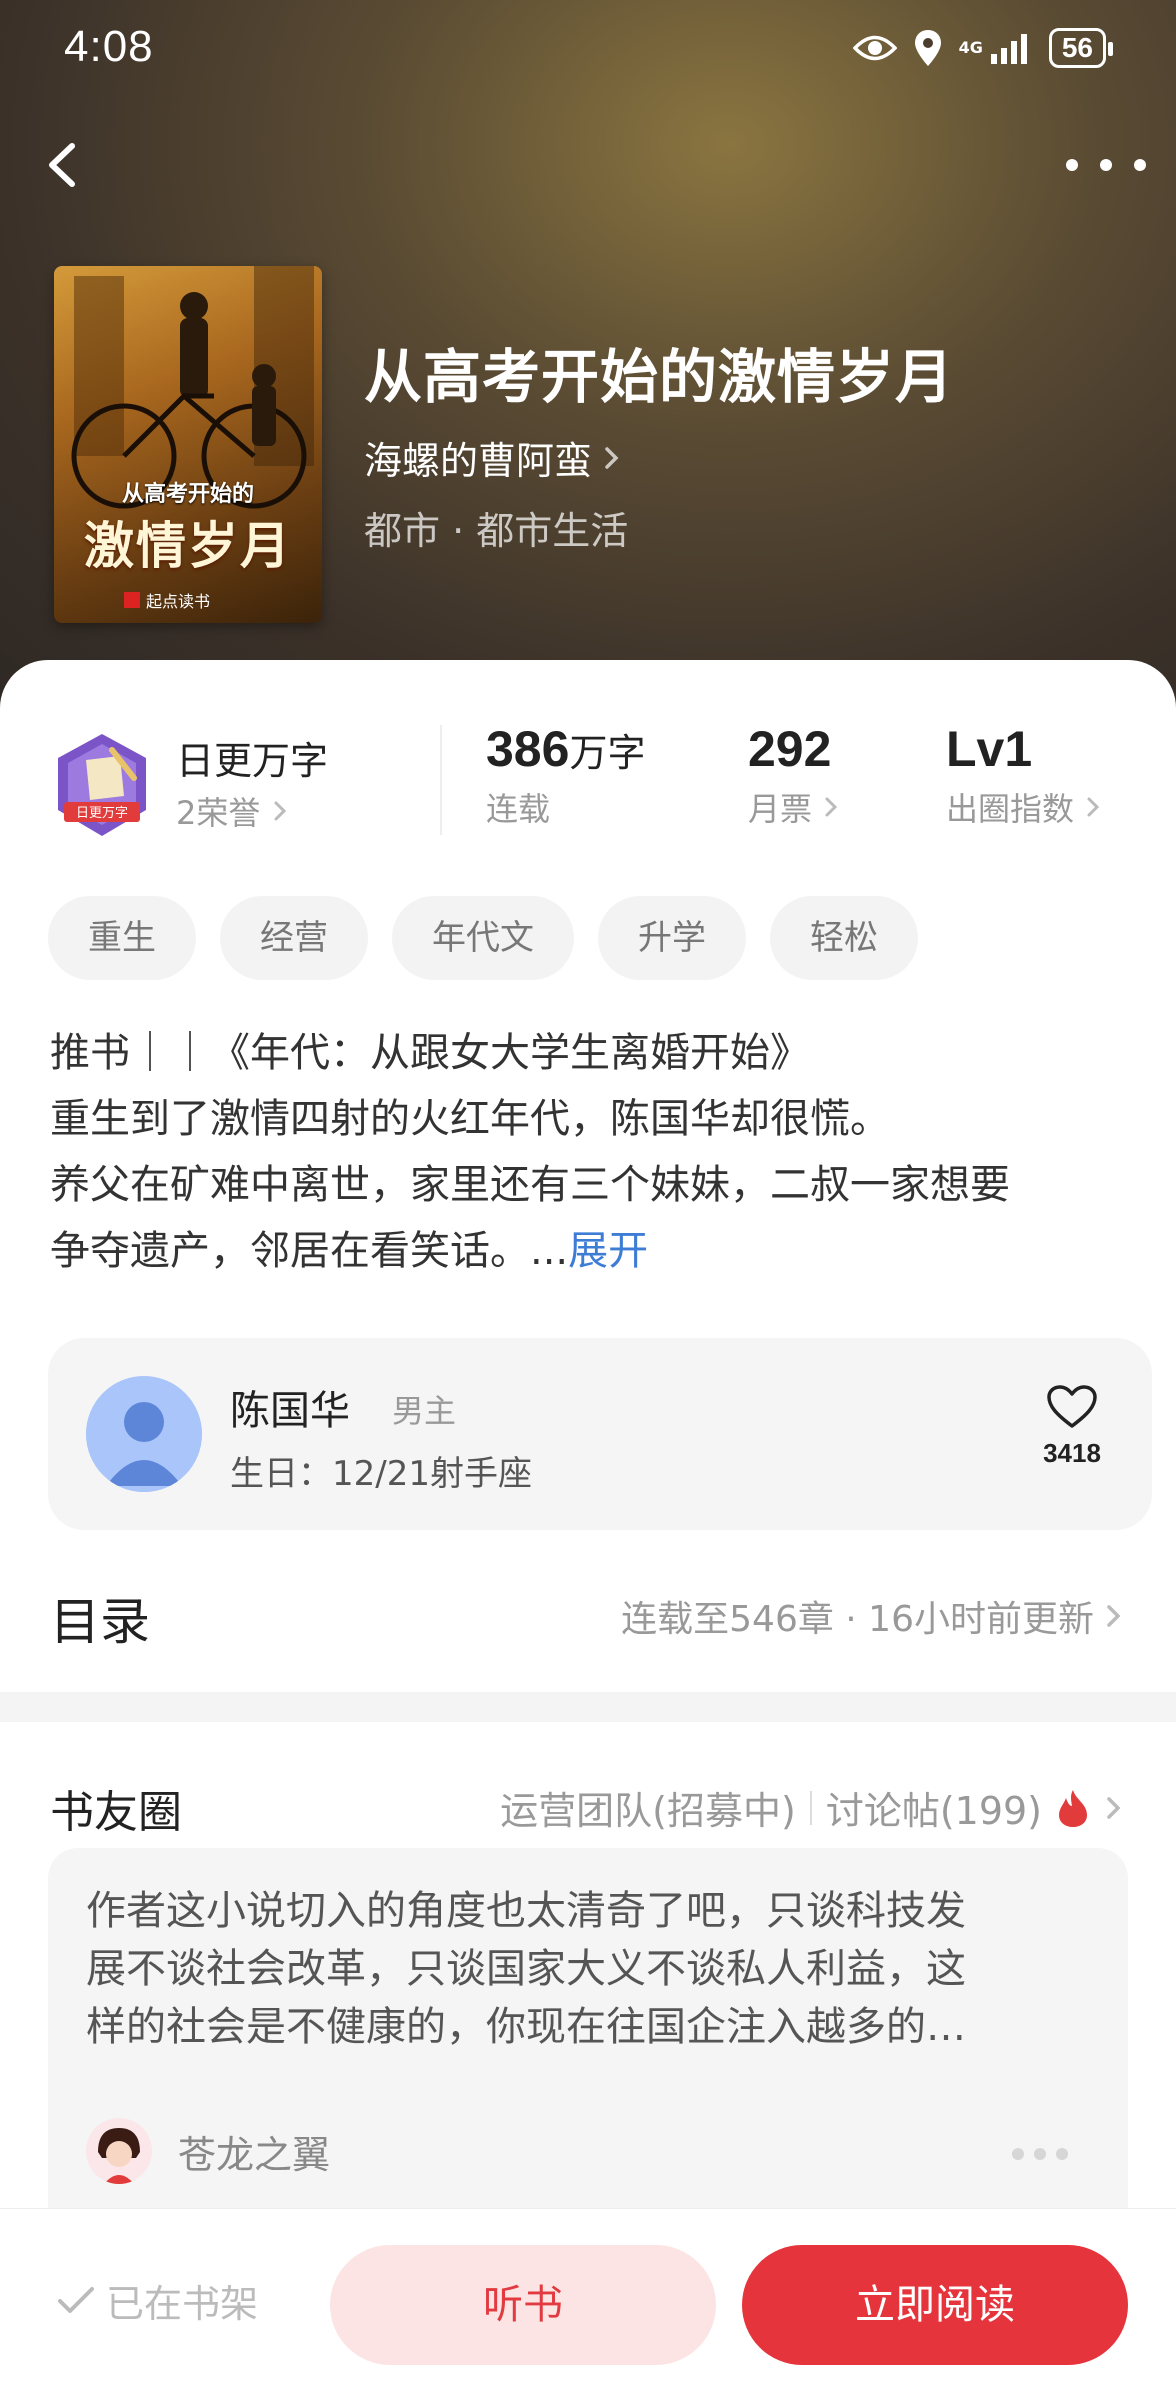  I want to click on popularity-index-stat: Lv1 出圈指数, so click(1024, 775).